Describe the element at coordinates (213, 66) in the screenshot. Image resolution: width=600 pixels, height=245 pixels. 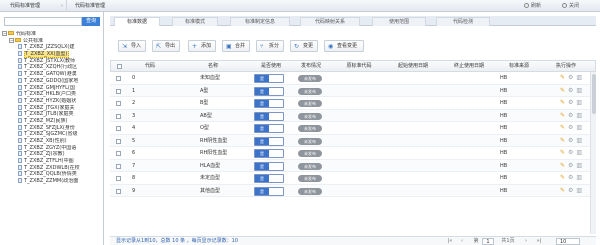
I see `col-name: 名称` at that location.